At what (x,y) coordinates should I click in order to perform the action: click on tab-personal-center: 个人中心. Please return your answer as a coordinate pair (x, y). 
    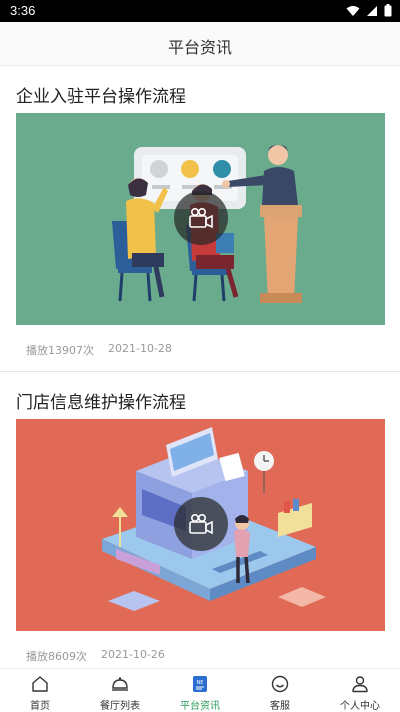
    Looking at the image, I should click on (360, 690).